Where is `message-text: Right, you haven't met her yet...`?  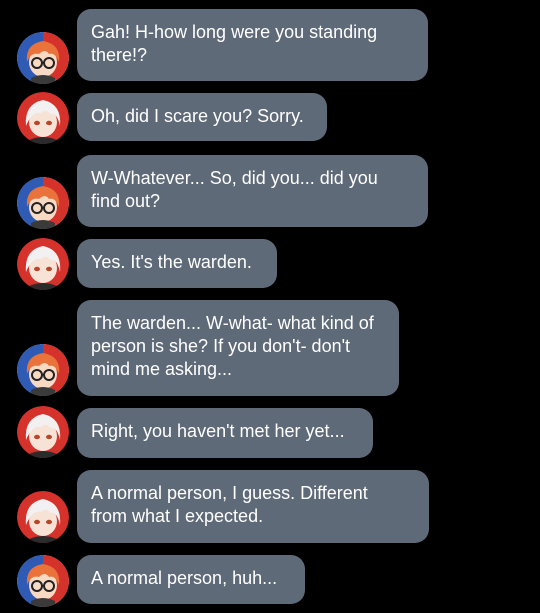 message-text: Right, you haven't met her yet... is located at coordinates (218, 431).